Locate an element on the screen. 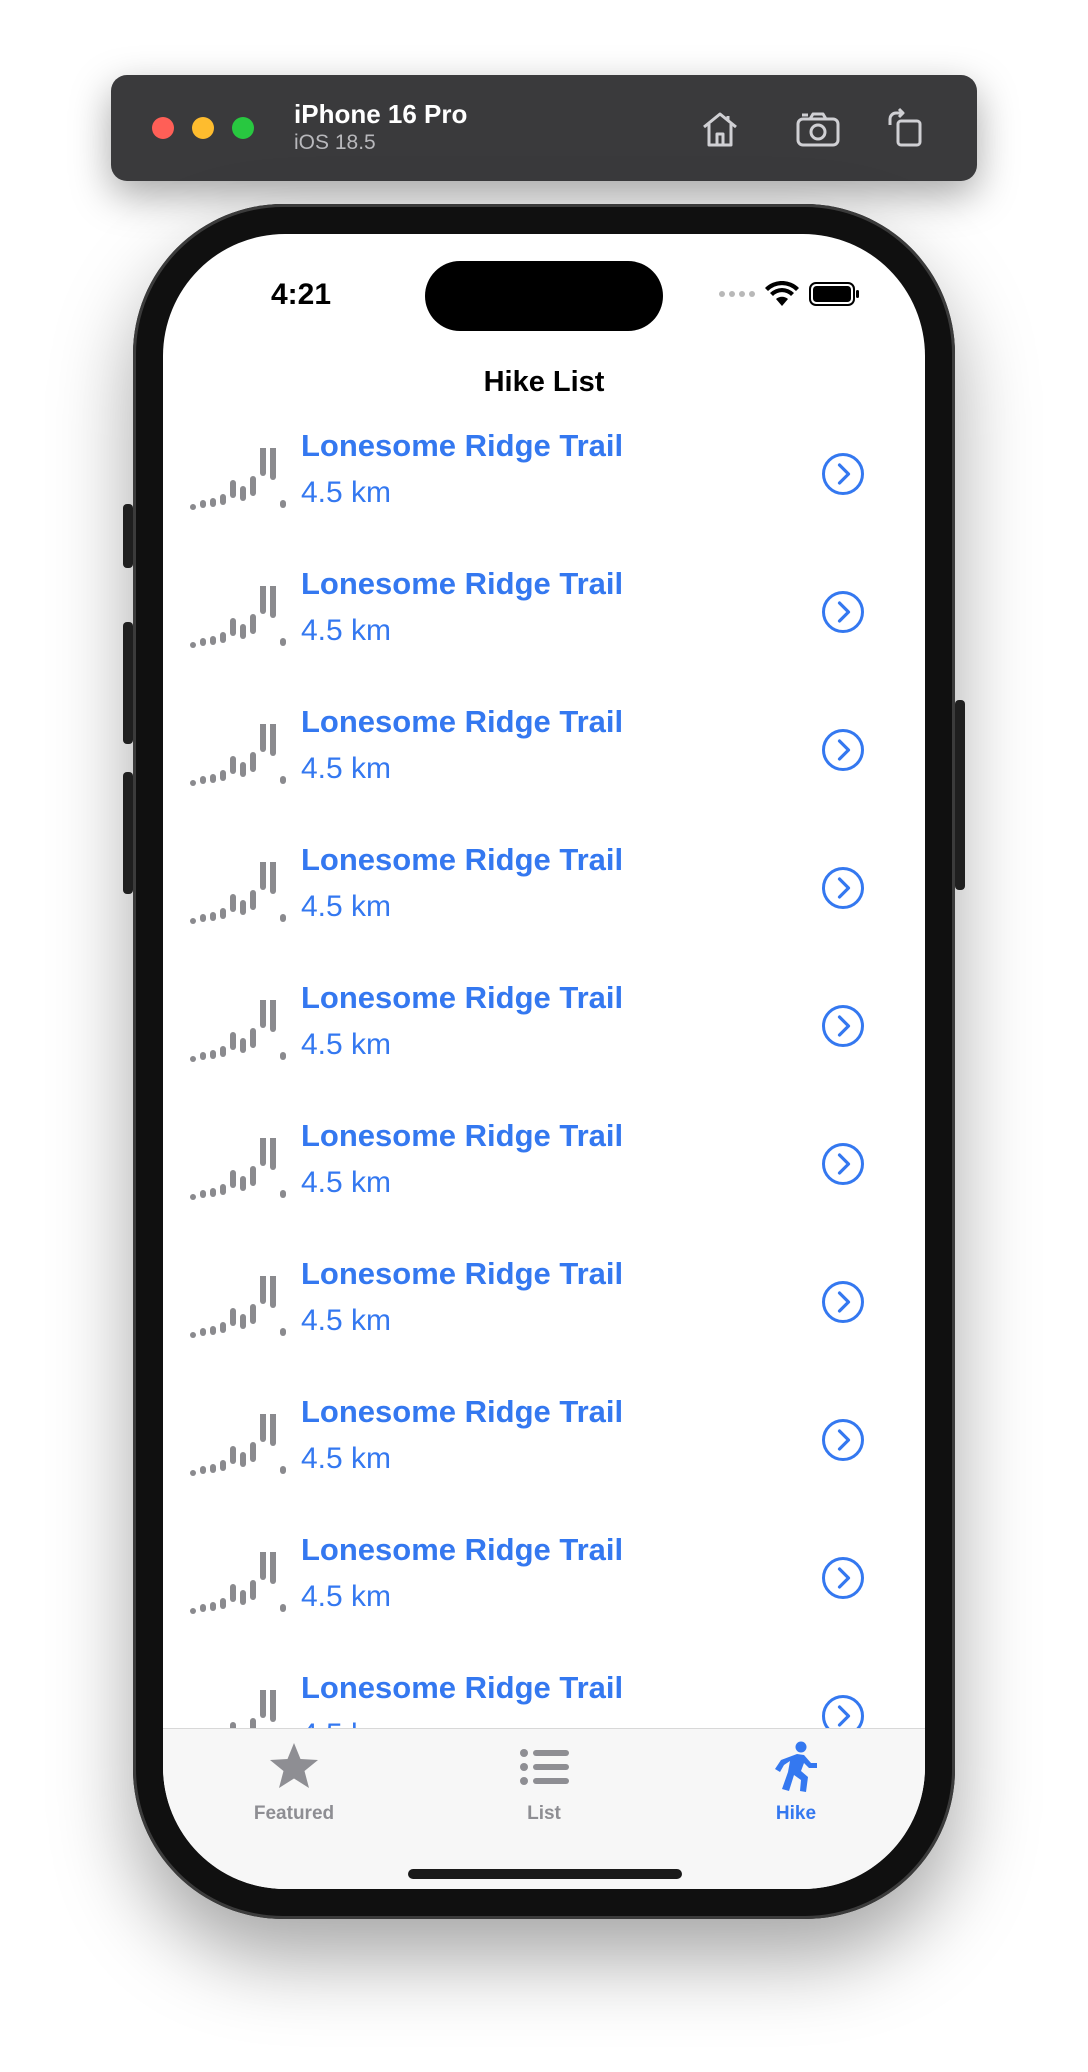 This screenshot has width=1088, height=2072. wifi-icon is located at coordinates (782, 293).